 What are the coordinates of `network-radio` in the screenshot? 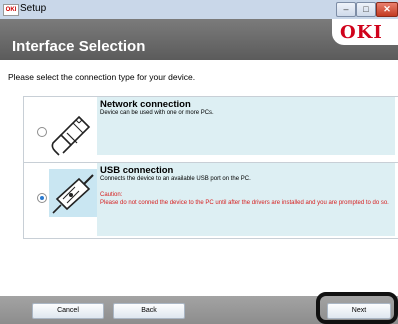 It's located at (42, 132).